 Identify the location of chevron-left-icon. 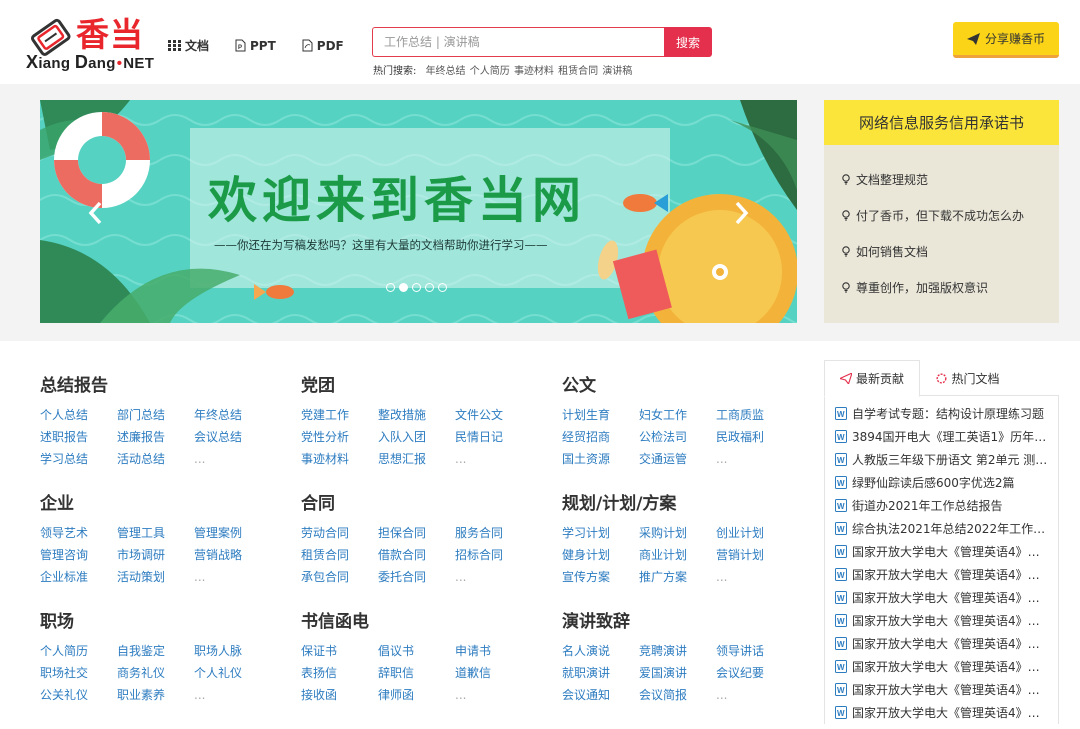
(96, 213).